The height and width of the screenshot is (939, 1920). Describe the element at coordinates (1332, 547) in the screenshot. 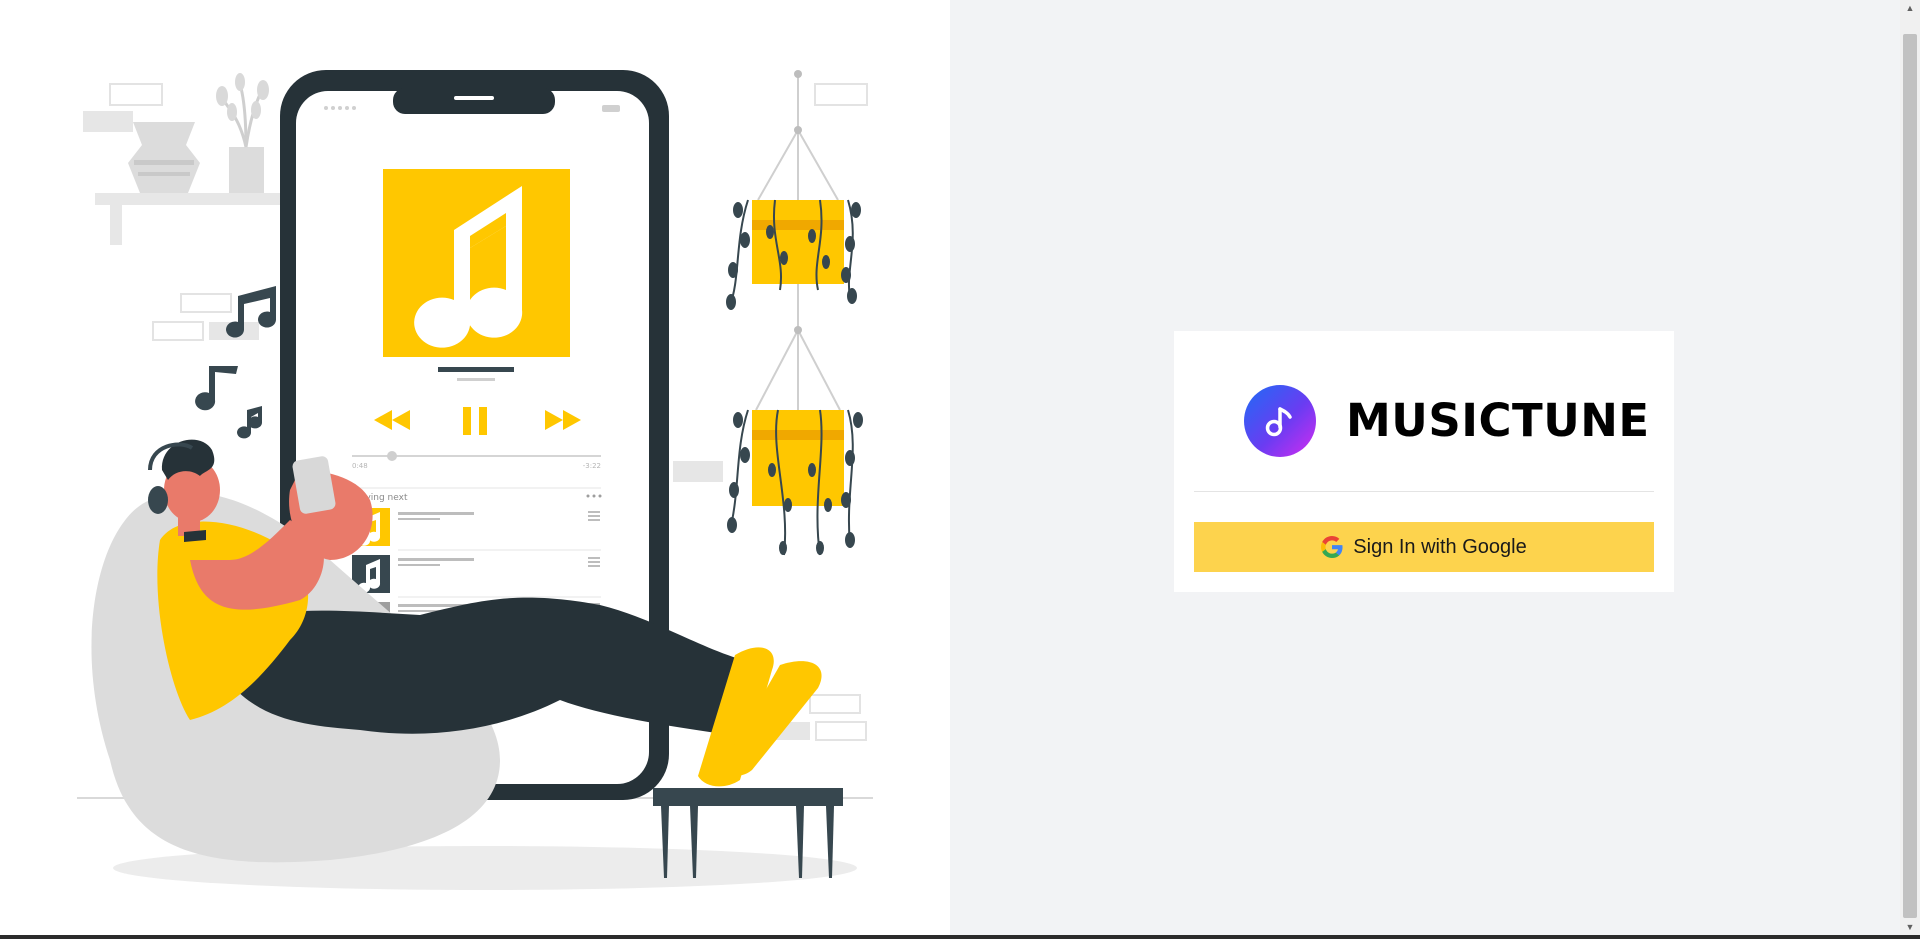

I see `google-g-icon` at that location.